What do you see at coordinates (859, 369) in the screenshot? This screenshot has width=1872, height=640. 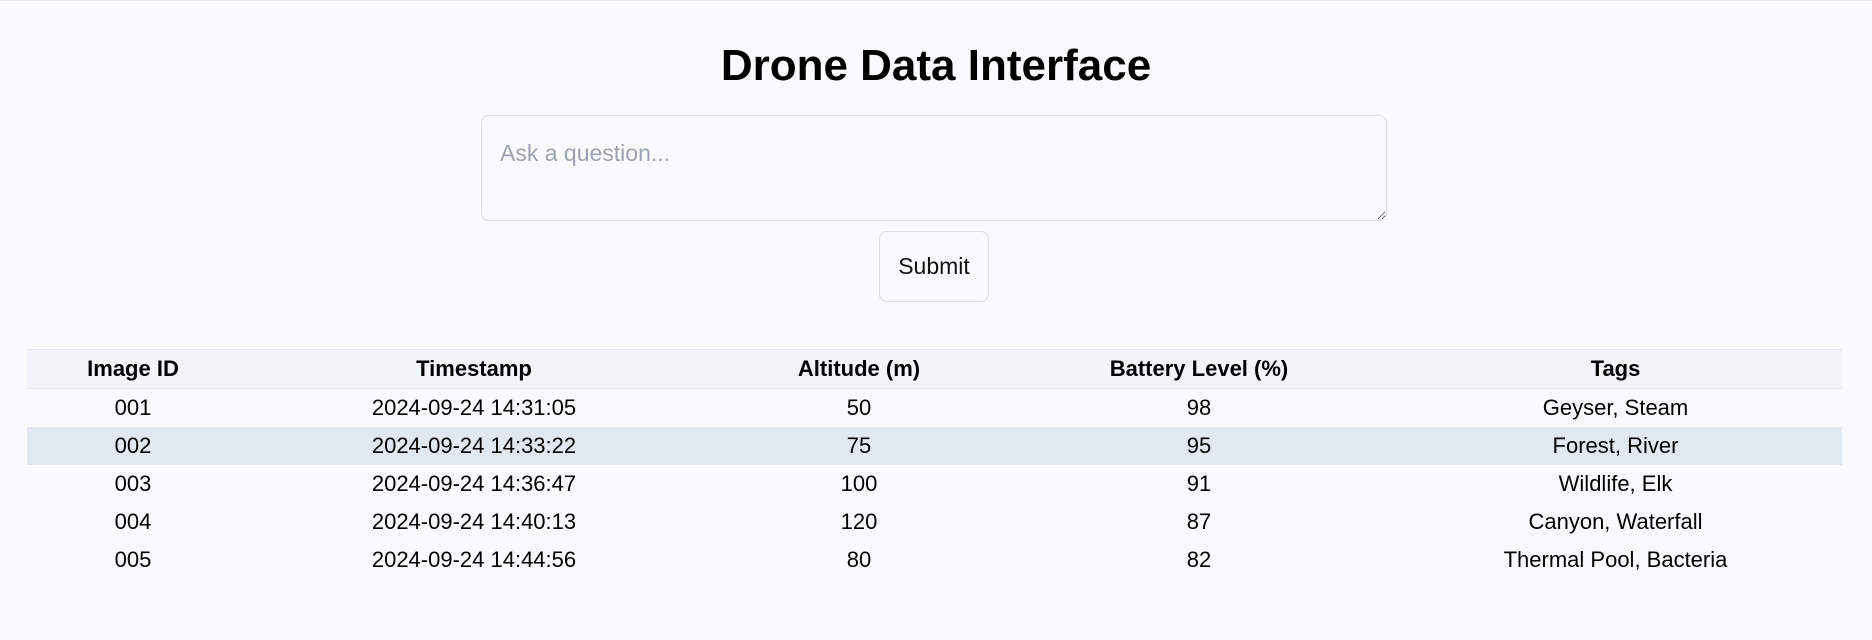 I see `column-header-altitude: Altitude (m)` at bounding box center [859, 369].